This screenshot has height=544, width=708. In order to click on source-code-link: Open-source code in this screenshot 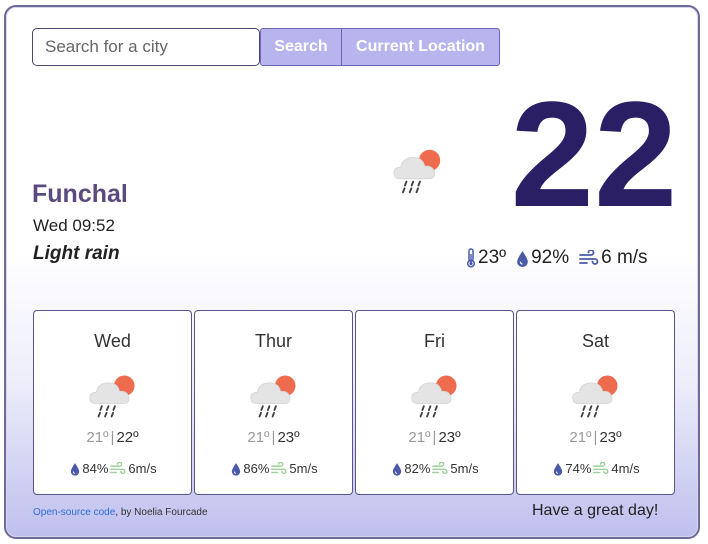, I will do `click(74, 512)`.